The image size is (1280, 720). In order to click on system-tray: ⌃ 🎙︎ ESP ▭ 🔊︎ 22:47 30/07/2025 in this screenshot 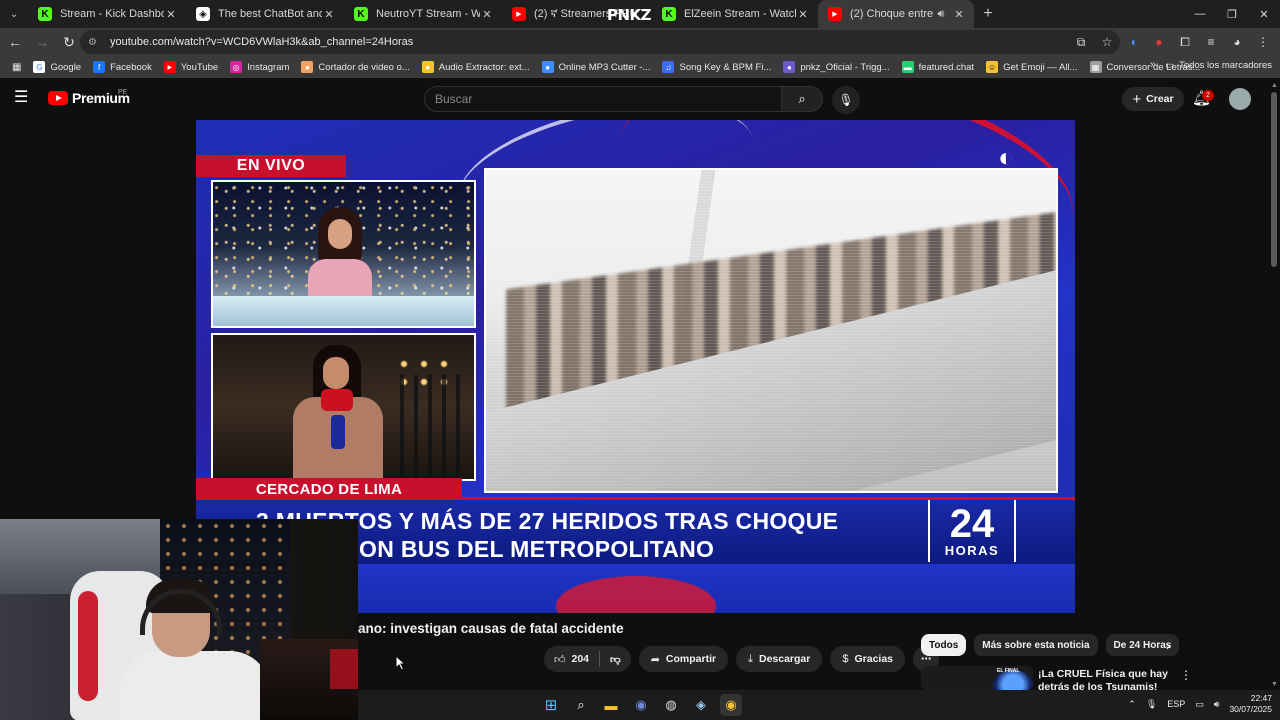, I will do `click(1200, 704)`.